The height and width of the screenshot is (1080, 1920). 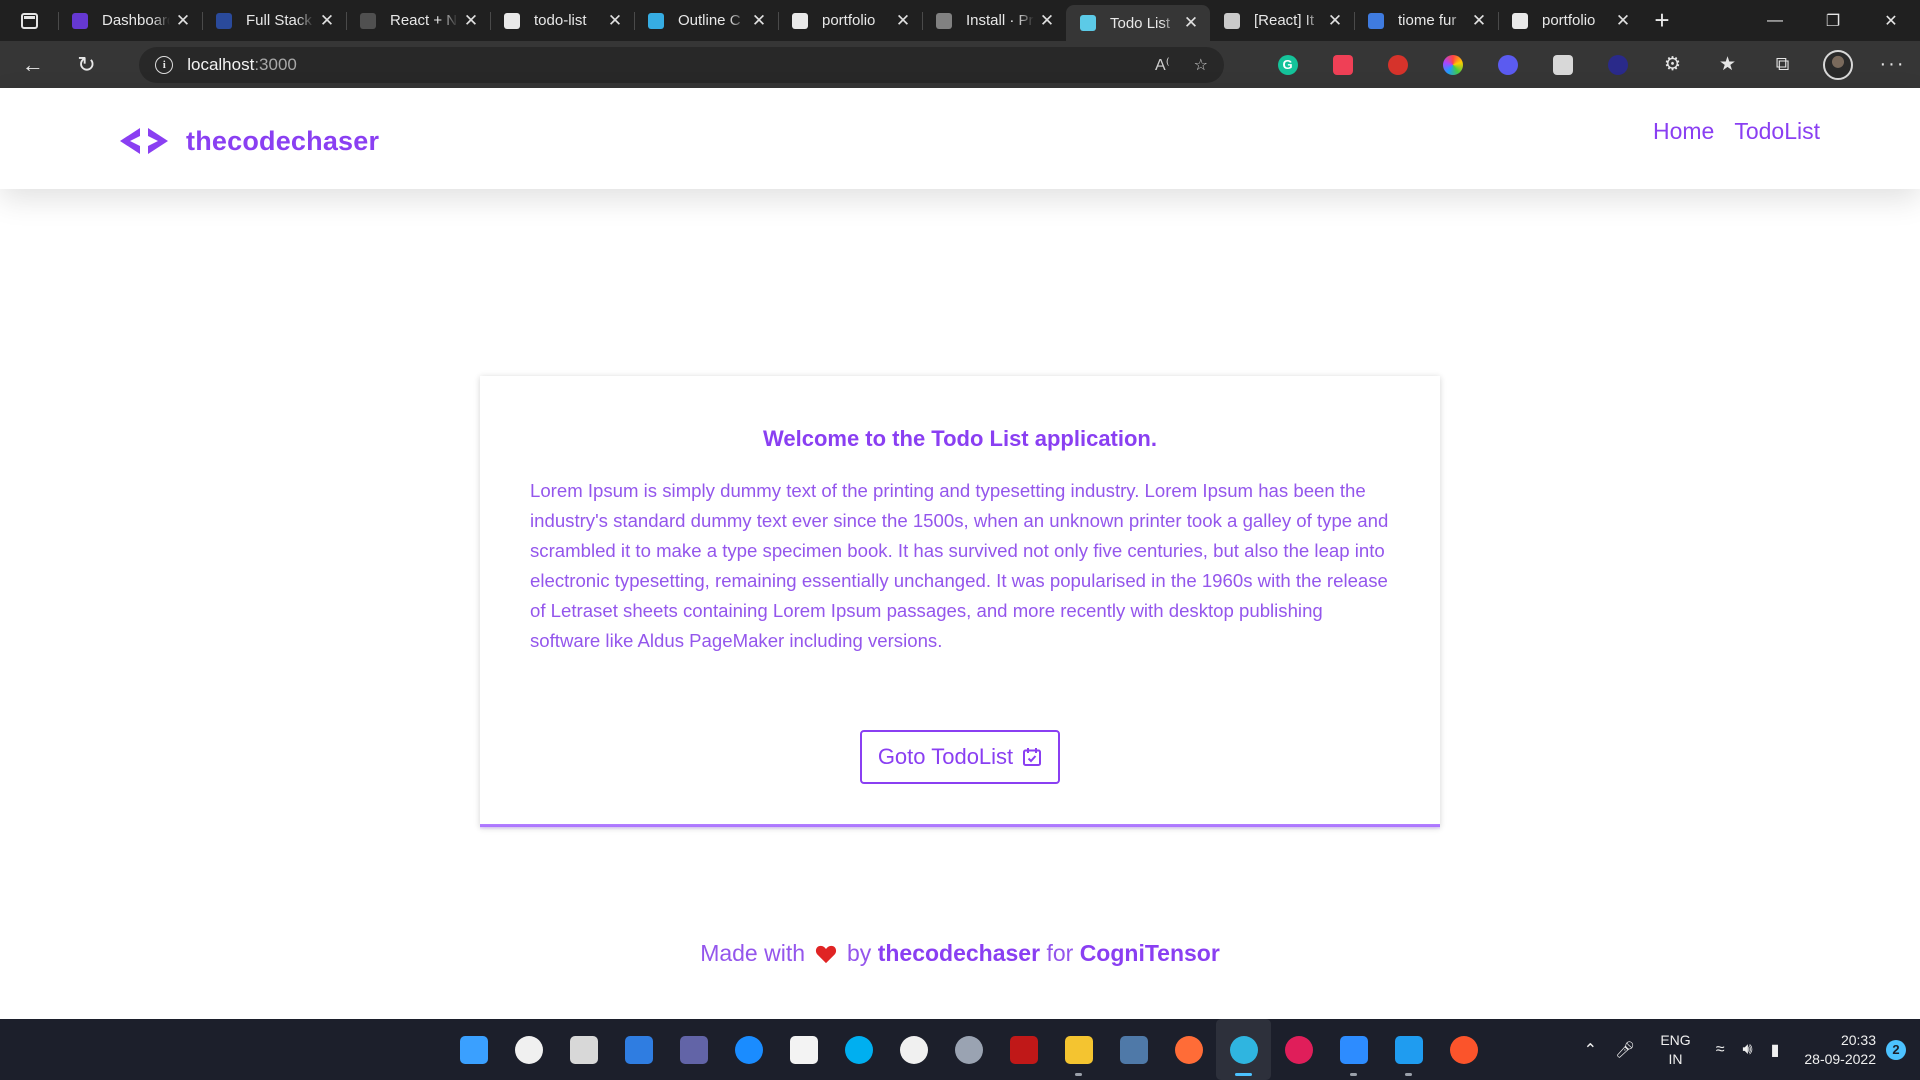 I want to click on color-picker-extension, so click(x=1452, y=65).